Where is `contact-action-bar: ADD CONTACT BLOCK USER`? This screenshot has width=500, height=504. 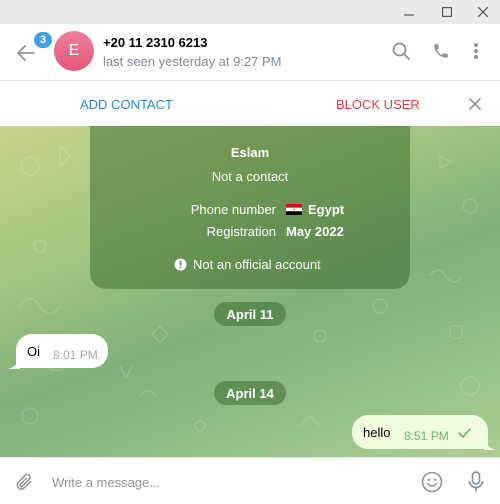 contact-action-bar: ADD CONTACT BLOCK USER is located at coordinates (250, 103).